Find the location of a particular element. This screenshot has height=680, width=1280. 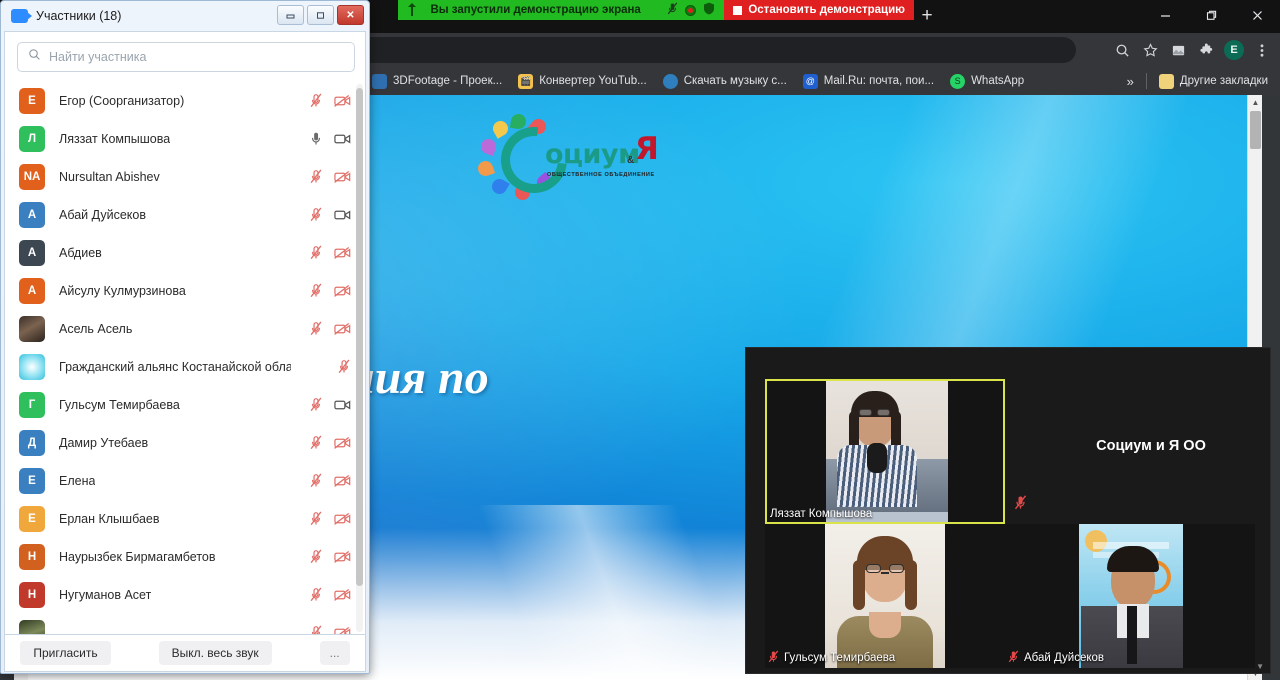

video-tile-active-speaker: Ляззат Компышова is located at coordinates (885, 451).